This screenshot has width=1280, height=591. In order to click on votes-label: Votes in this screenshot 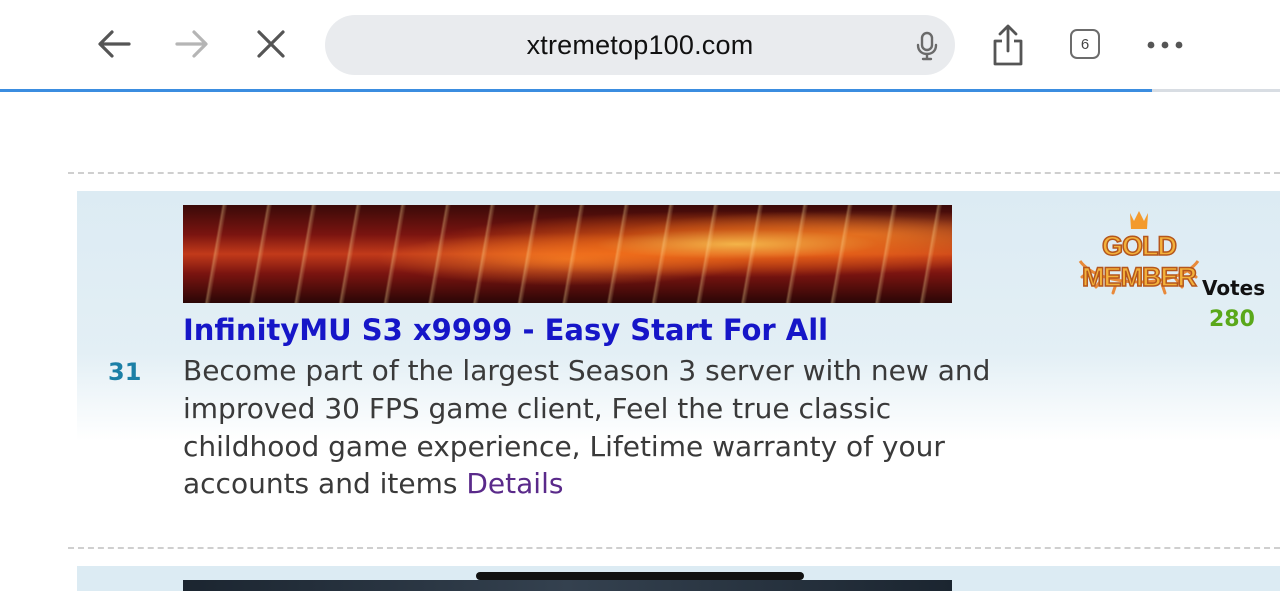, I will do `click(1234, 288)`.